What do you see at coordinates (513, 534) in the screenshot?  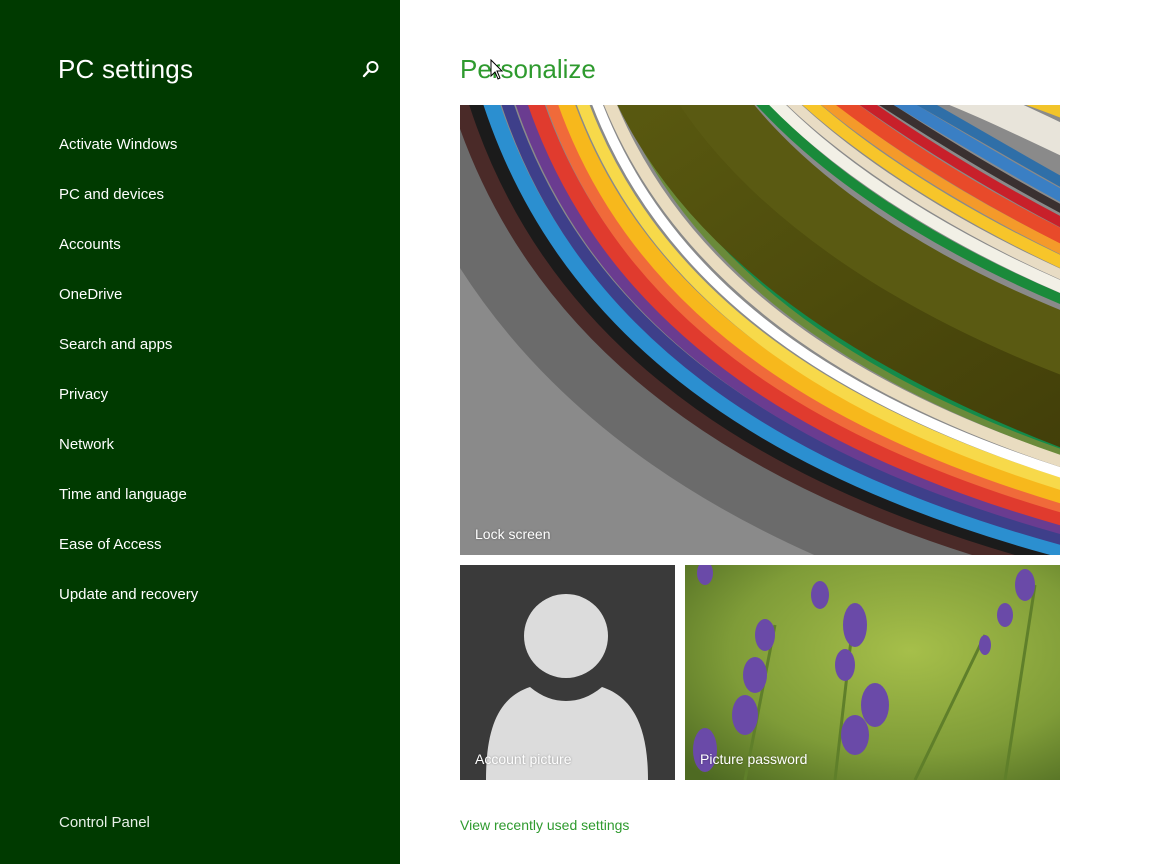 I see `lock-screen-label: Lock screen` at bounding box center [513, 534].